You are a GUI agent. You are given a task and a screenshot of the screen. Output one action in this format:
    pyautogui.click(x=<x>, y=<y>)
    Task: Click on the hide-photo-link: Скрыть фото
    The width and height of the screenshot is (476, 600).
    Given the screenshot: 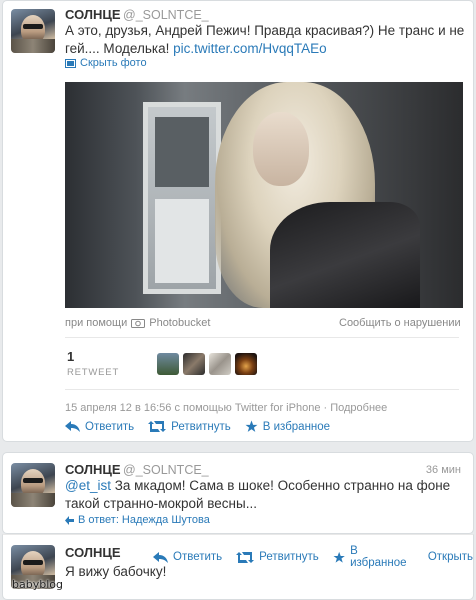 What is the action you would take?
    pyautogui.click(x=106, y=63)
    